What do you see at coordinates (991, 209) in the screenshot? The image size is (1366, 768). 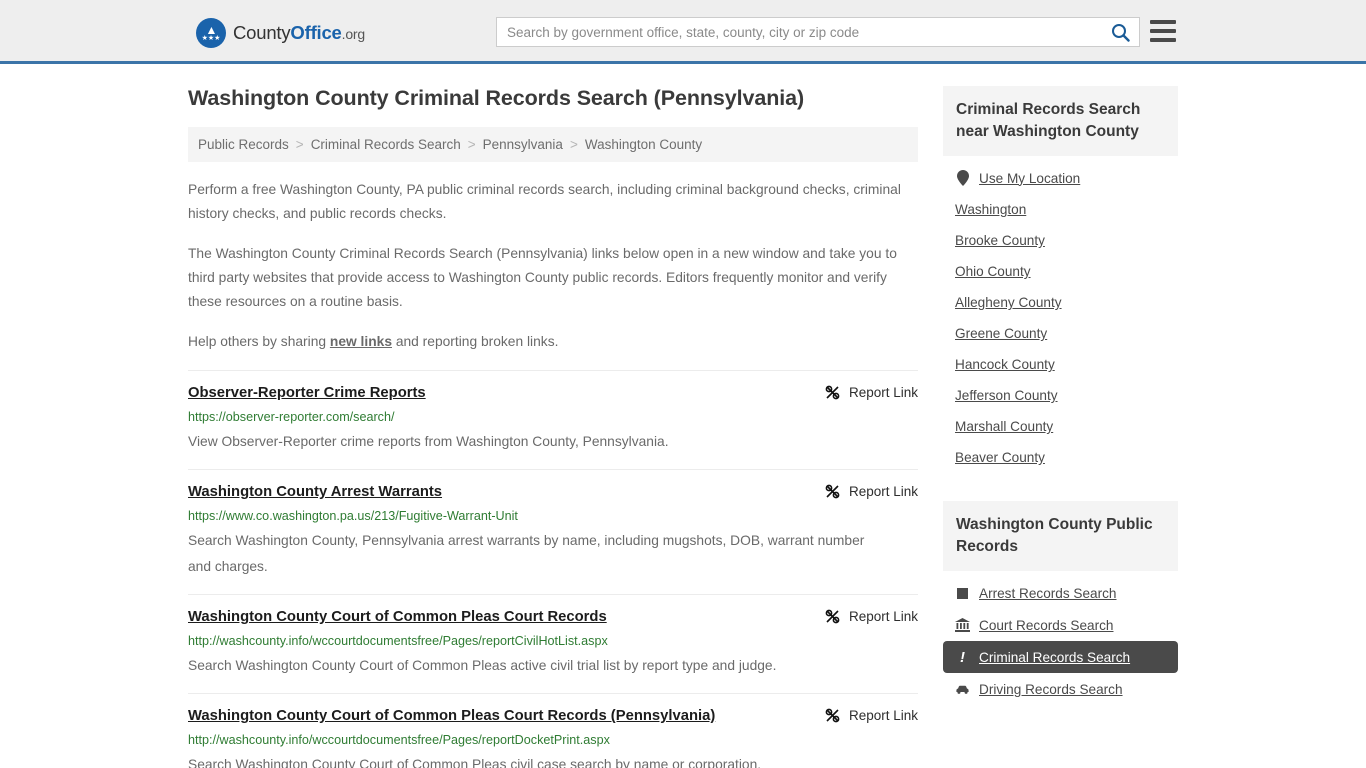 I see `sidebar-item-label: Washington` at bounding box center [991, 209].